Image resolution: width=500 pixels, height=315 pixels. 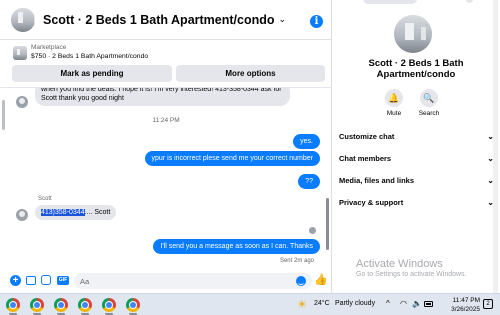 What do you see at coordinates (429, 113) in the screenshot?
I see `search-label: Search` at bounding box center [429, 113].